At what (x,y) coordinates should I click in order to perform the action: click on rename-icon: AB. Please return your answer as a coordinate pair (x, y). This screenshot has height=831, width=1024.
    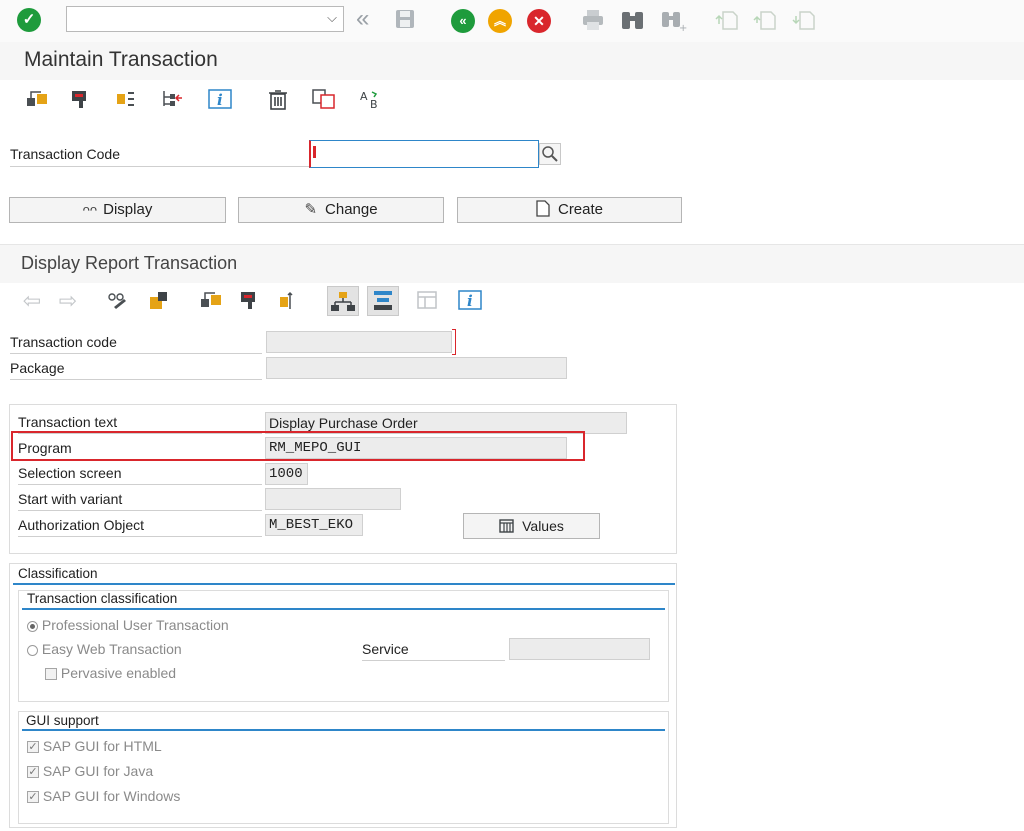
    Looking at the image, I should click on (370, 100).